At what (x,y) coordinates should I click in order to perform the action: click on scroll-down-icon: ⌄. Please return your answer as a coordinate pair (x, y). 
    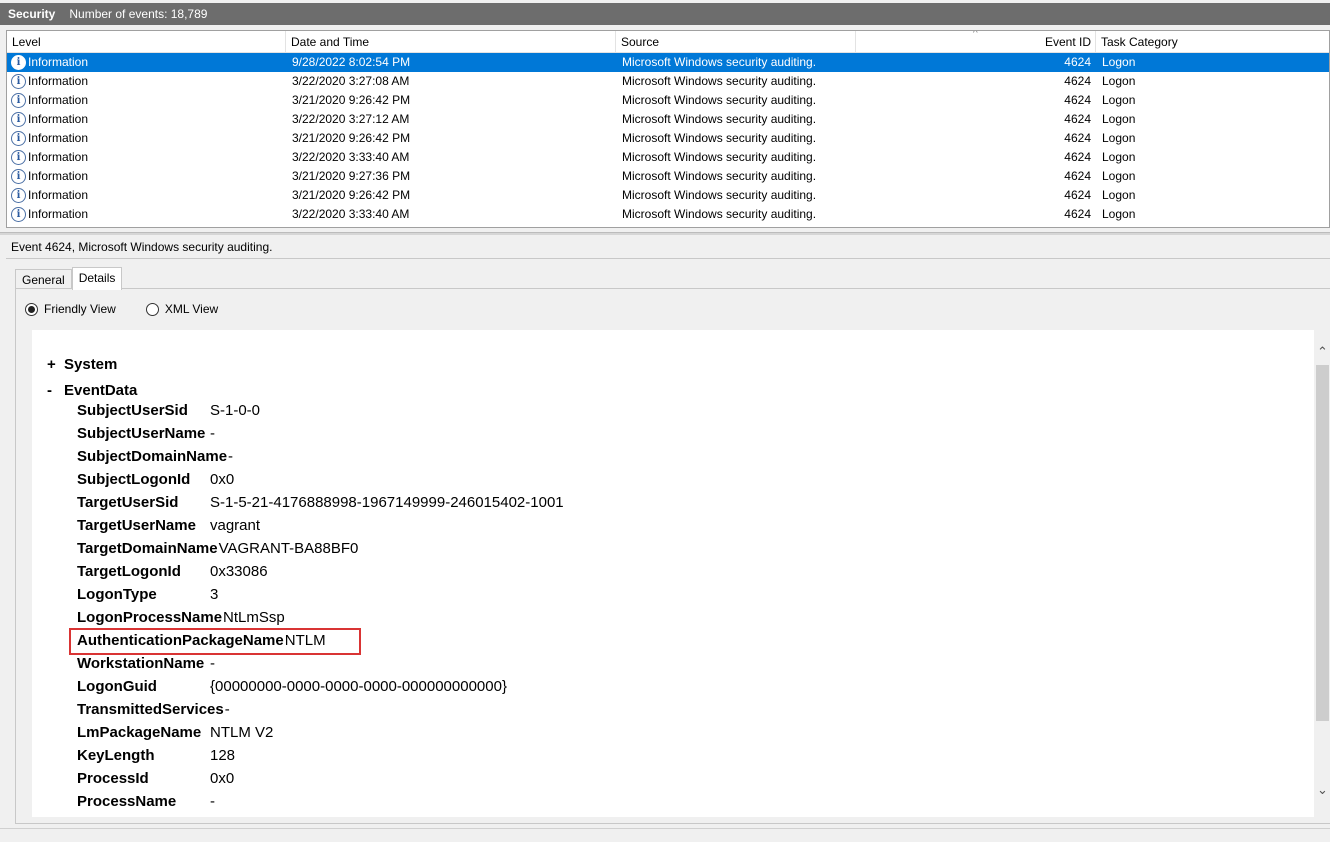
    Looking at the image, I should click on (1322, 790).